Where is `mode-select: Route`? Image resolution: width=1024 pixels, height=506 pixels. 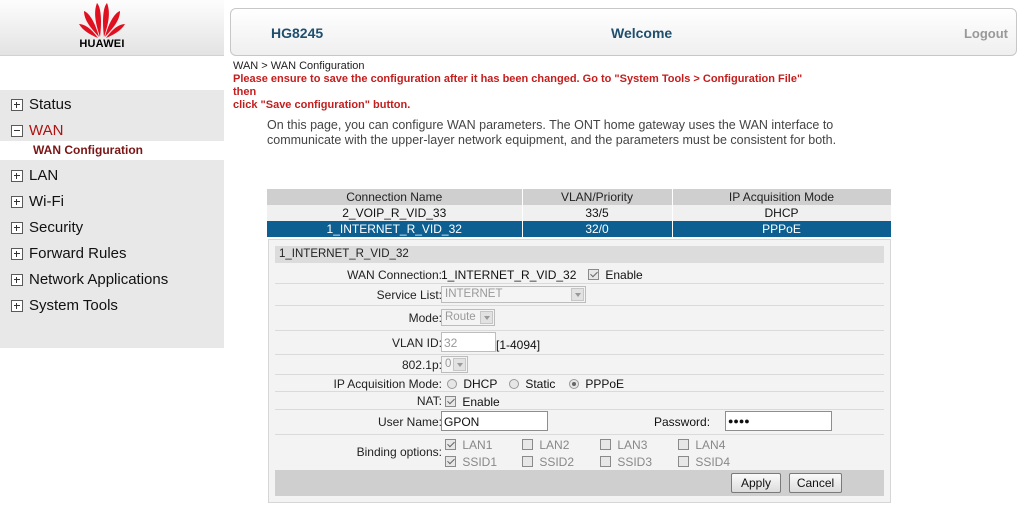
mode-select: Route is located at coordinates (468, 317).